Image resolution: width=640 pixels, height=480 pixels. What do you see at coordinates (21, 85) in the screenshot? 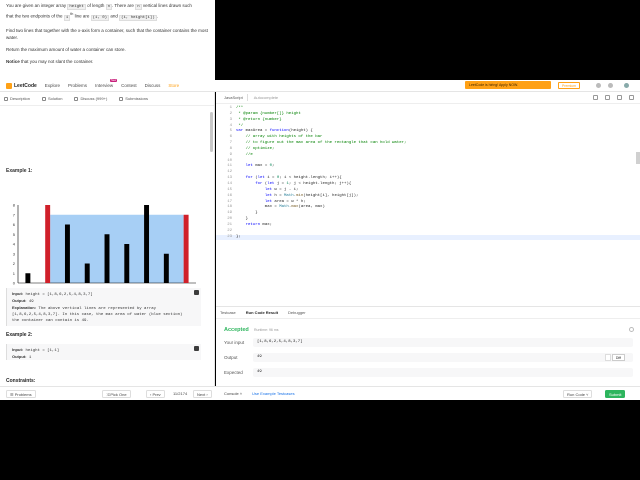
I see `logo: LeetCode` at bounding box center [21, 85].